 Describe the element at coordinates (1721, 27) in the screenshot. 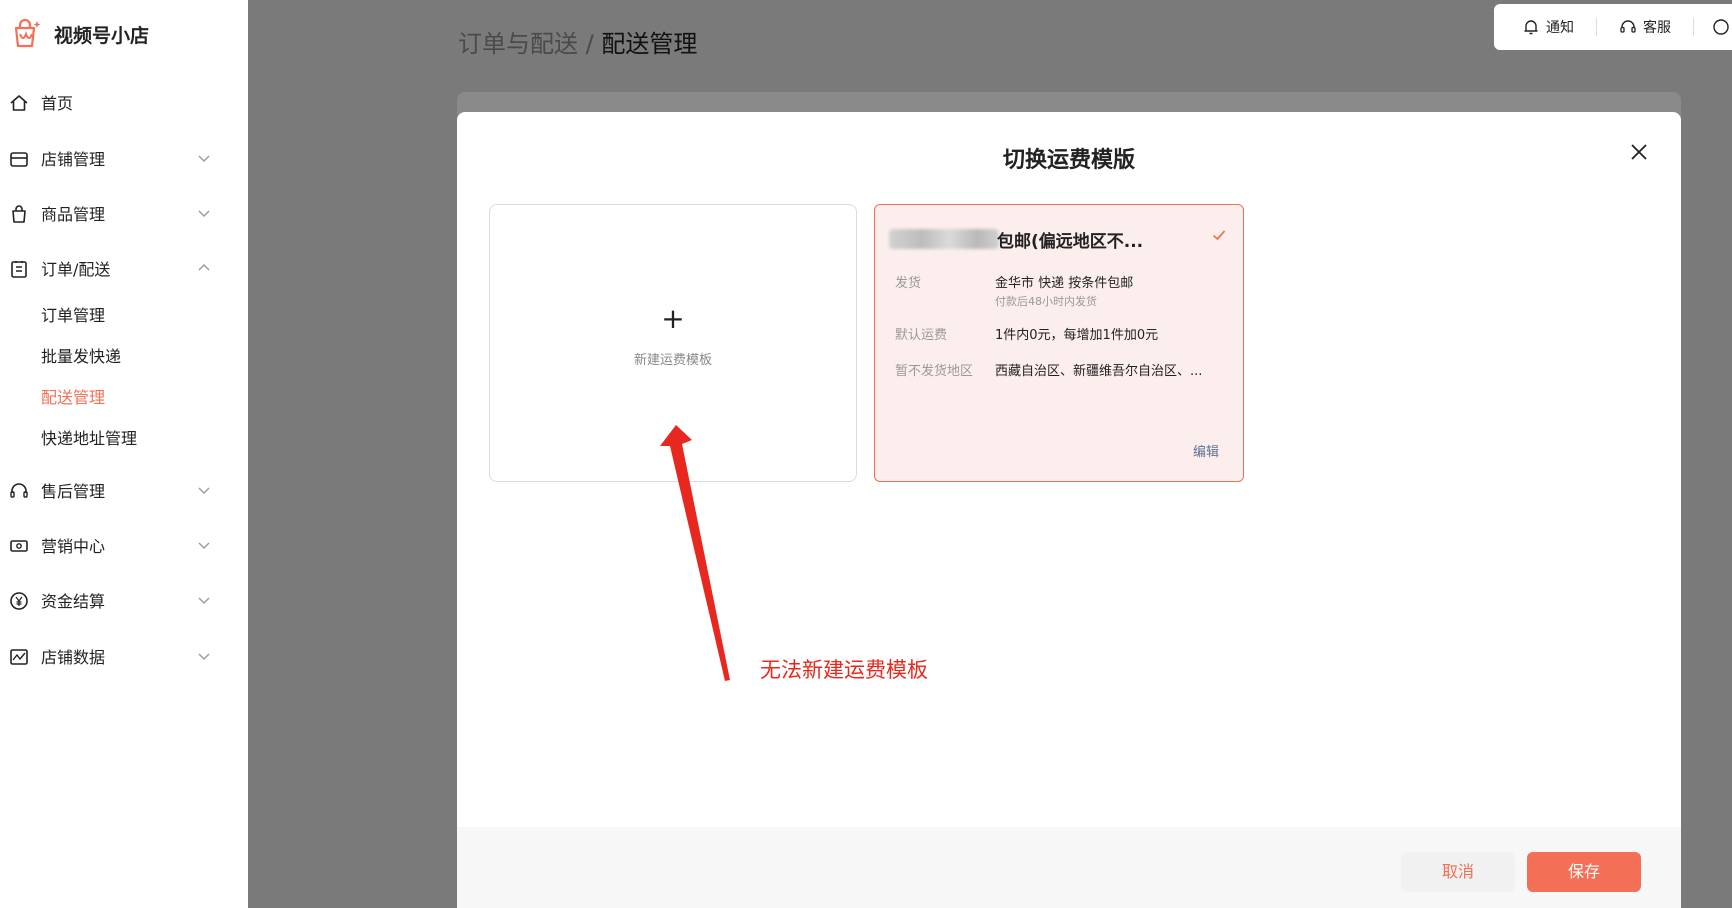

I see `help-icon` at that location.